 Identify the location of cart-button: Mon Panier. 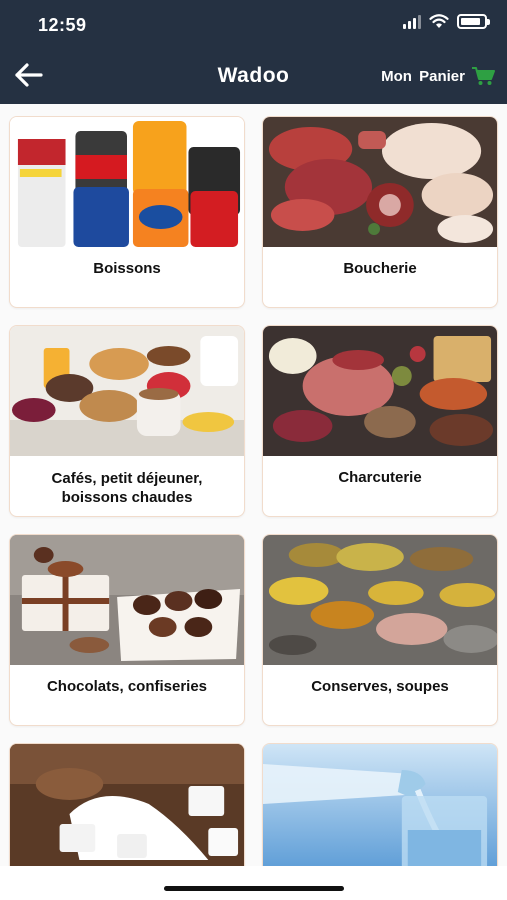
(438, 76).